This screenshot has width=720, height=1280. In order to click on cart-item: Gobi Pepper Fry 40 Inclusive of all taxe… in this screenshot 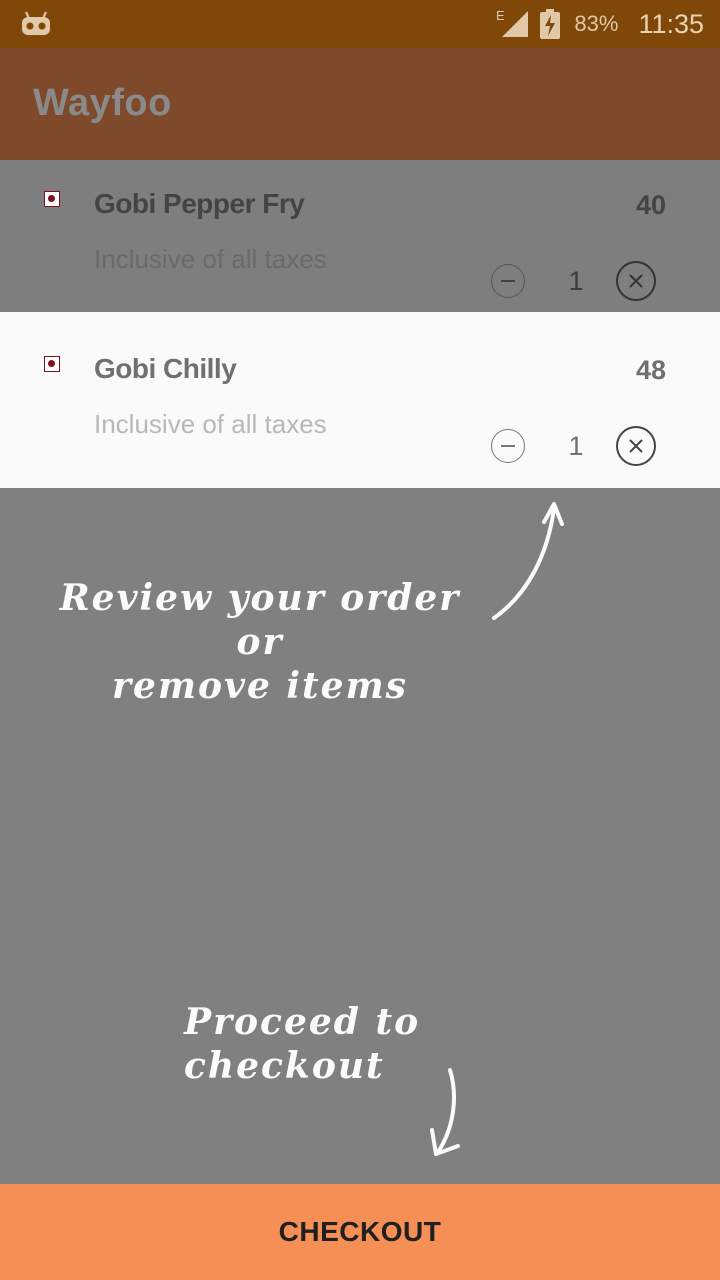, I will do `click(360, 235)`.